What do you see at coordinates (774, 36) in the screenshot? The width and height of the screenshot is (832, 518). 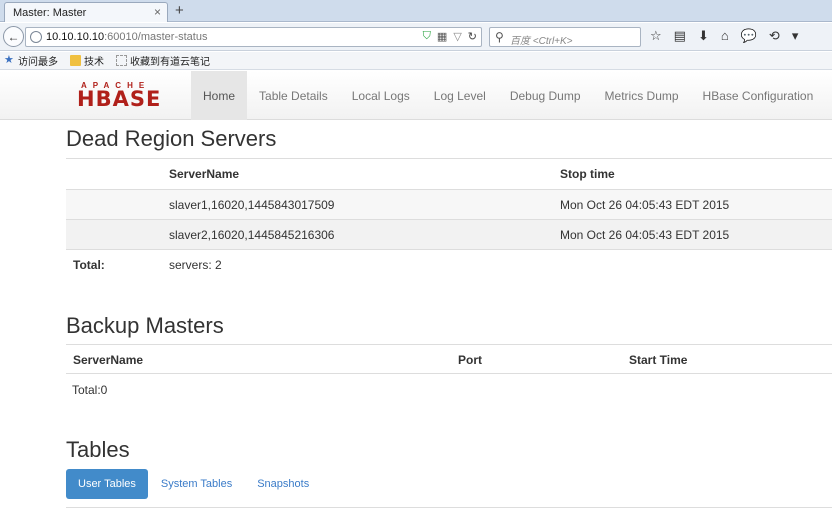 I see `sync-icon: ⟲` at bounding box center [774, 36].